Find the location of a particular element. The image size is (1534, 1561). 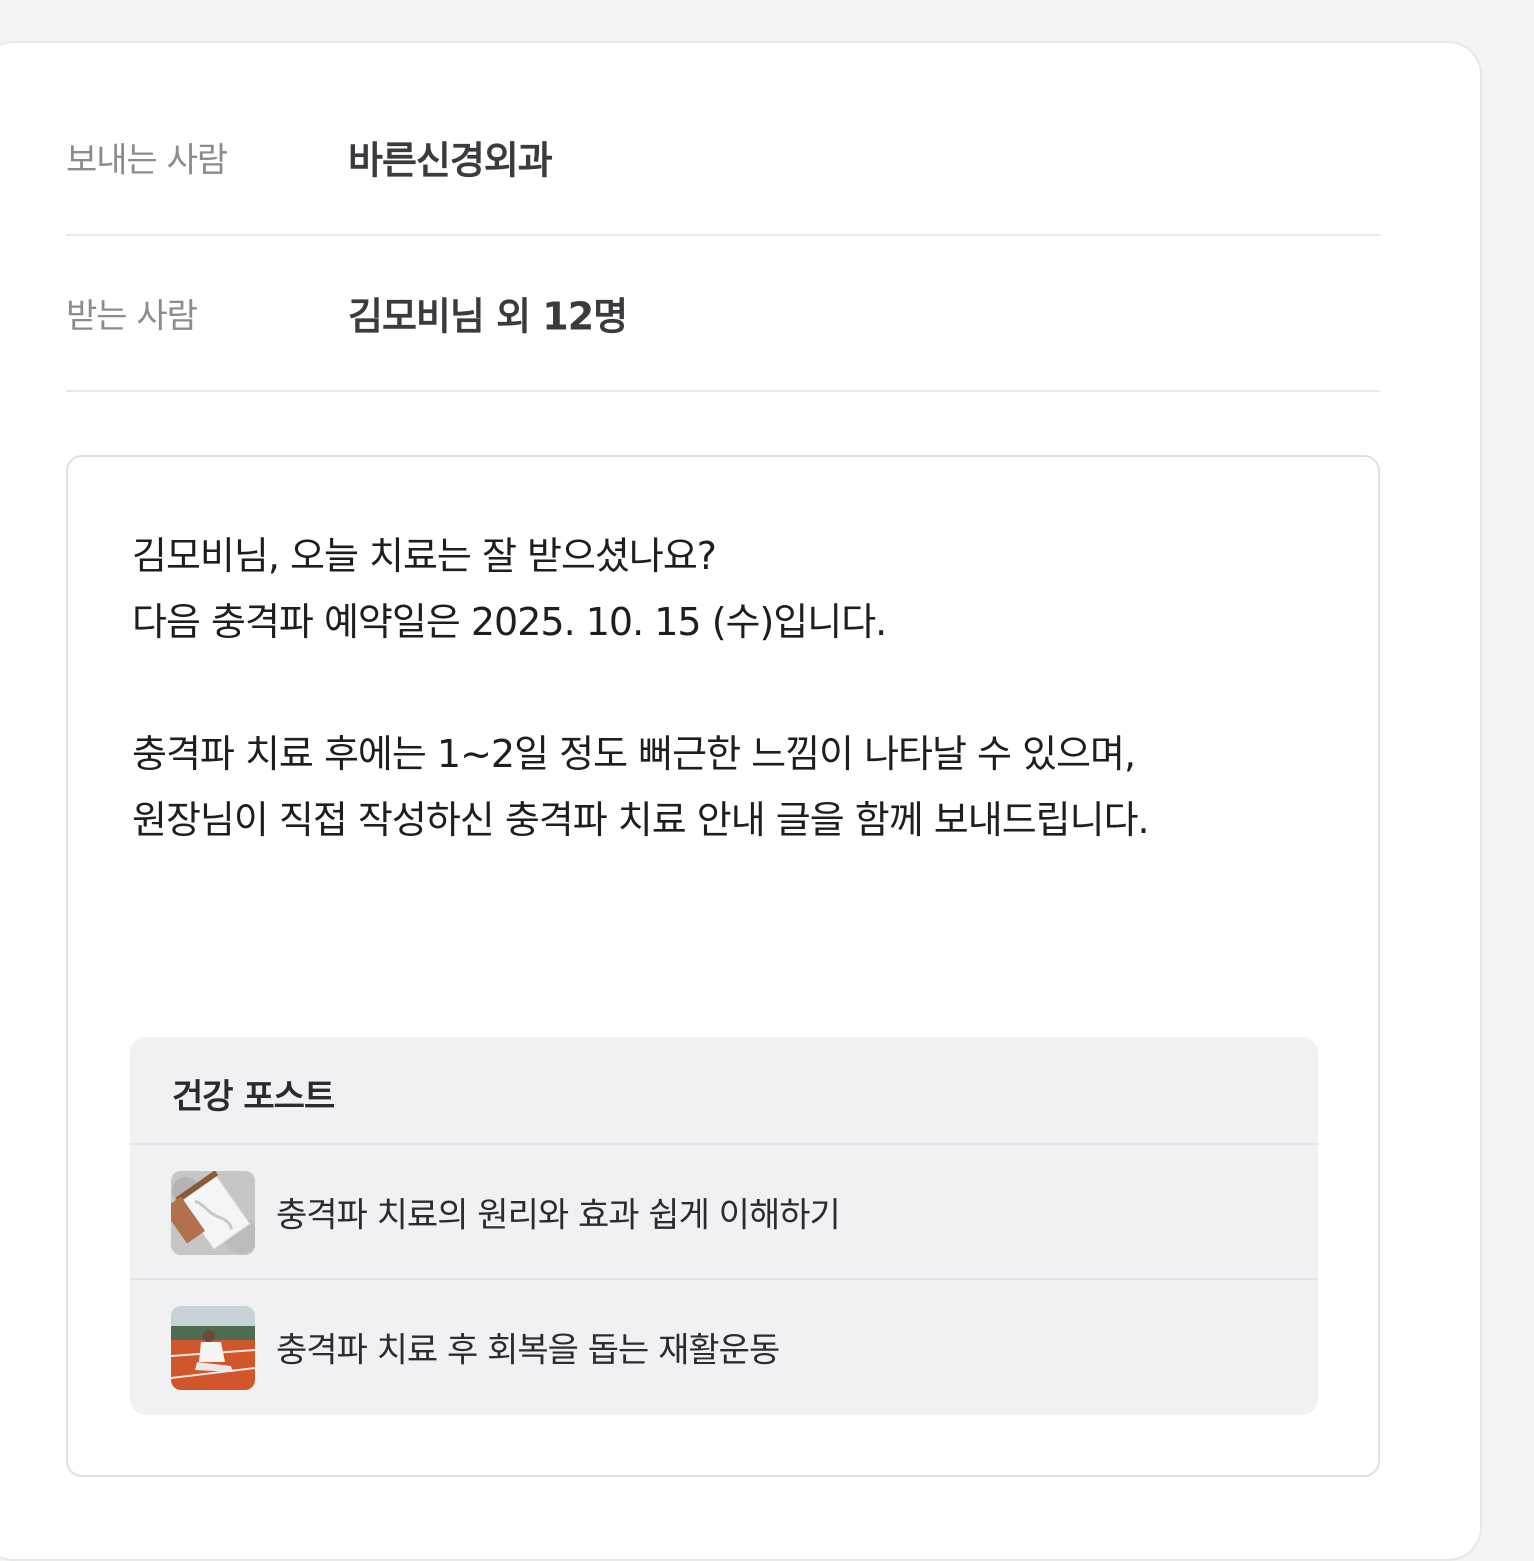

right-edge-background is located at coordinates (1508, 766).